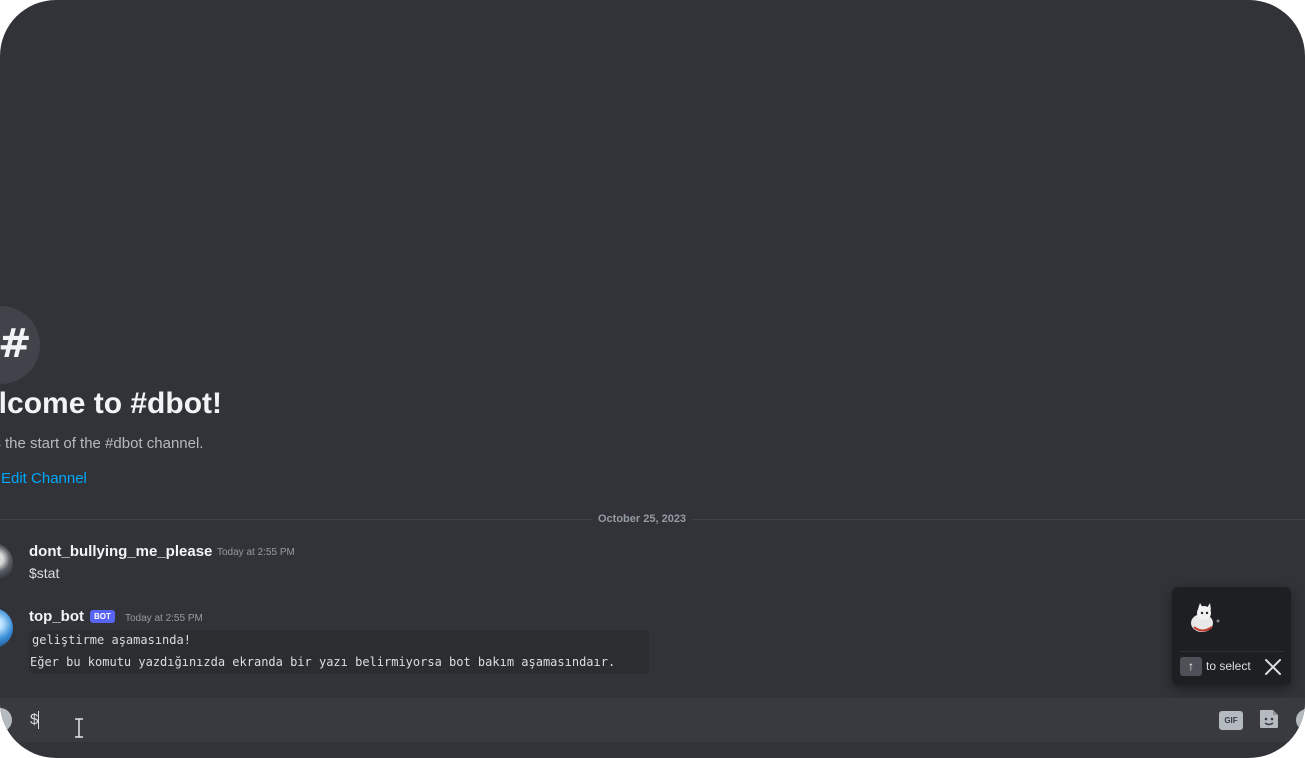  I want to click on hash-icon: #, so click(20, 345).